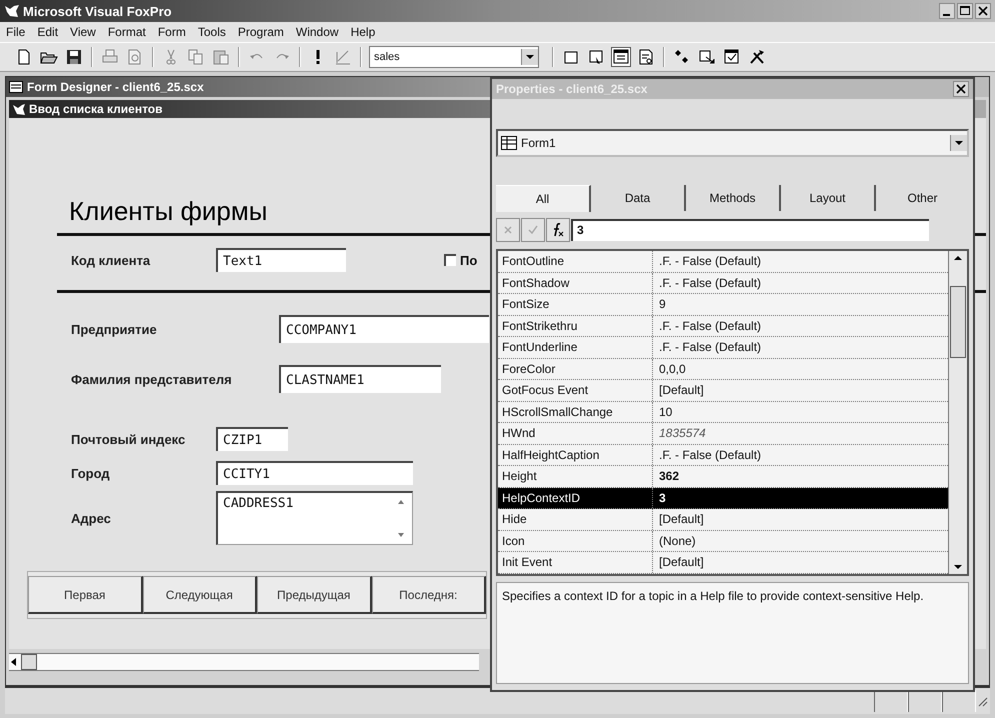  I want to click on field-label: Фамилия представителя, so click(152, 379).